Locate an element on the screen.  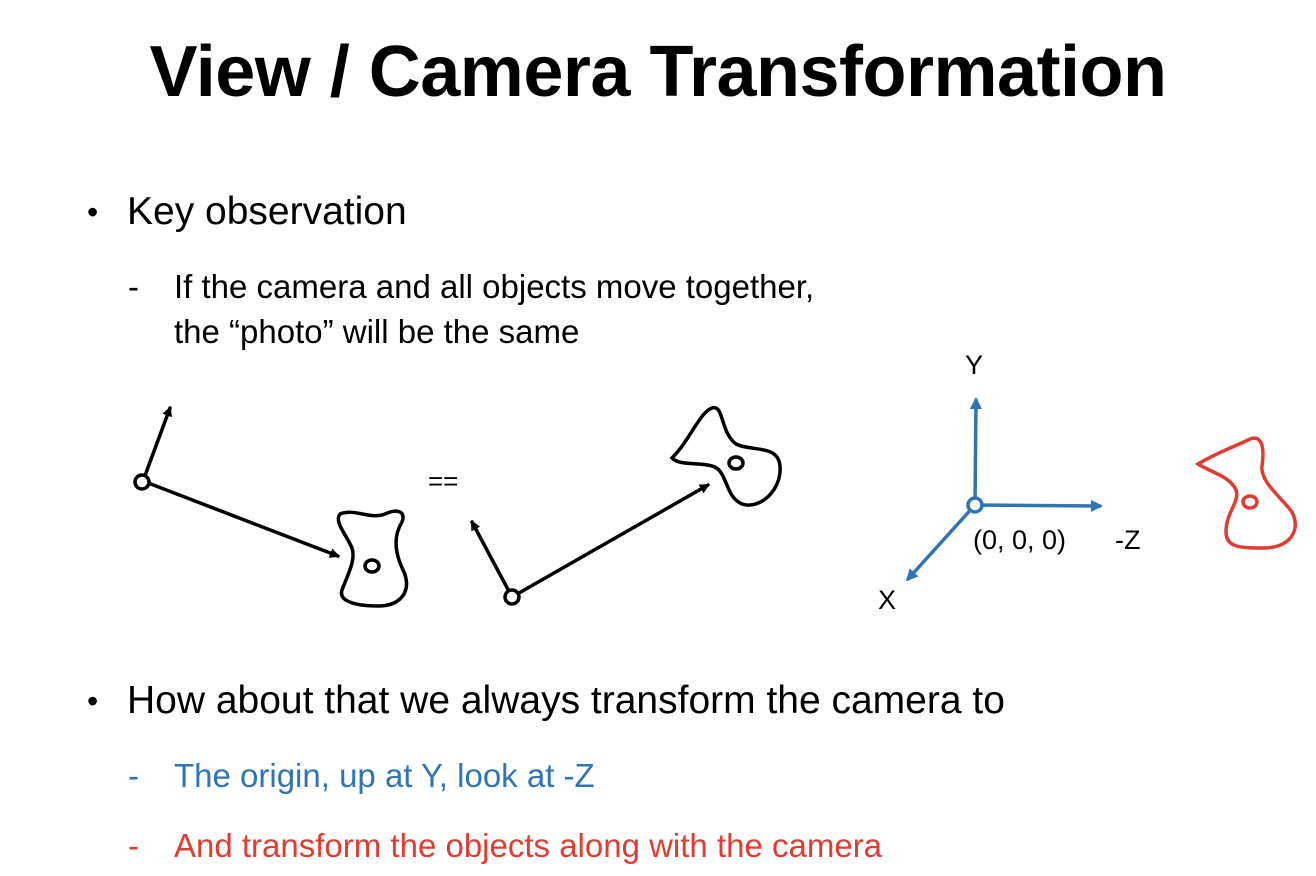
camera-left is located at coordinates (236, 482).